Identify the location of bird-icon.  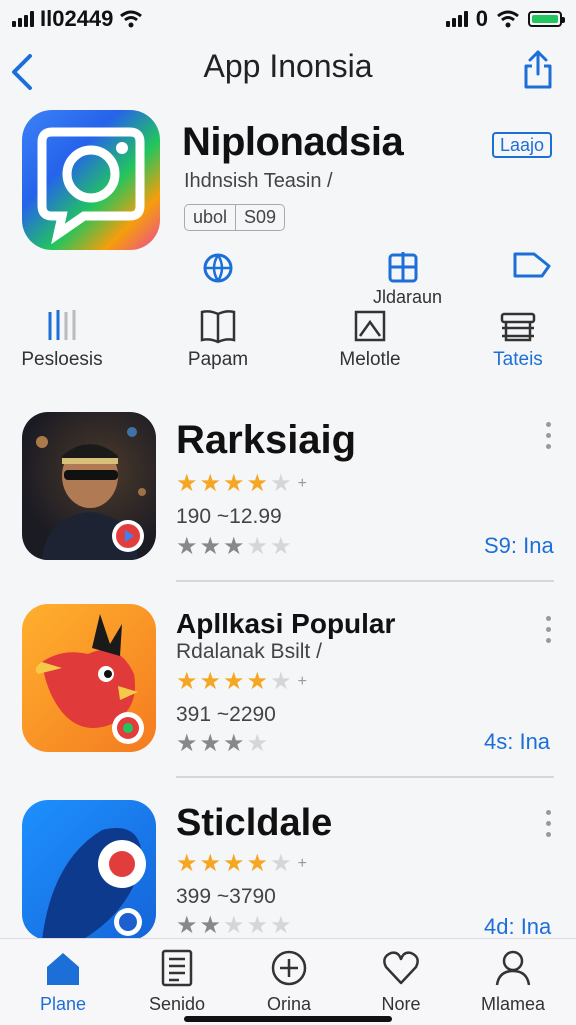
(89, 679).